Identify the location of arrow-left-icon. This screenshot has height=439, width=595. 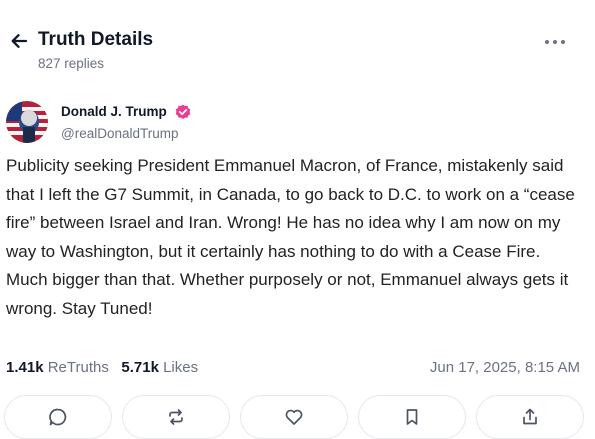
(19, 41).